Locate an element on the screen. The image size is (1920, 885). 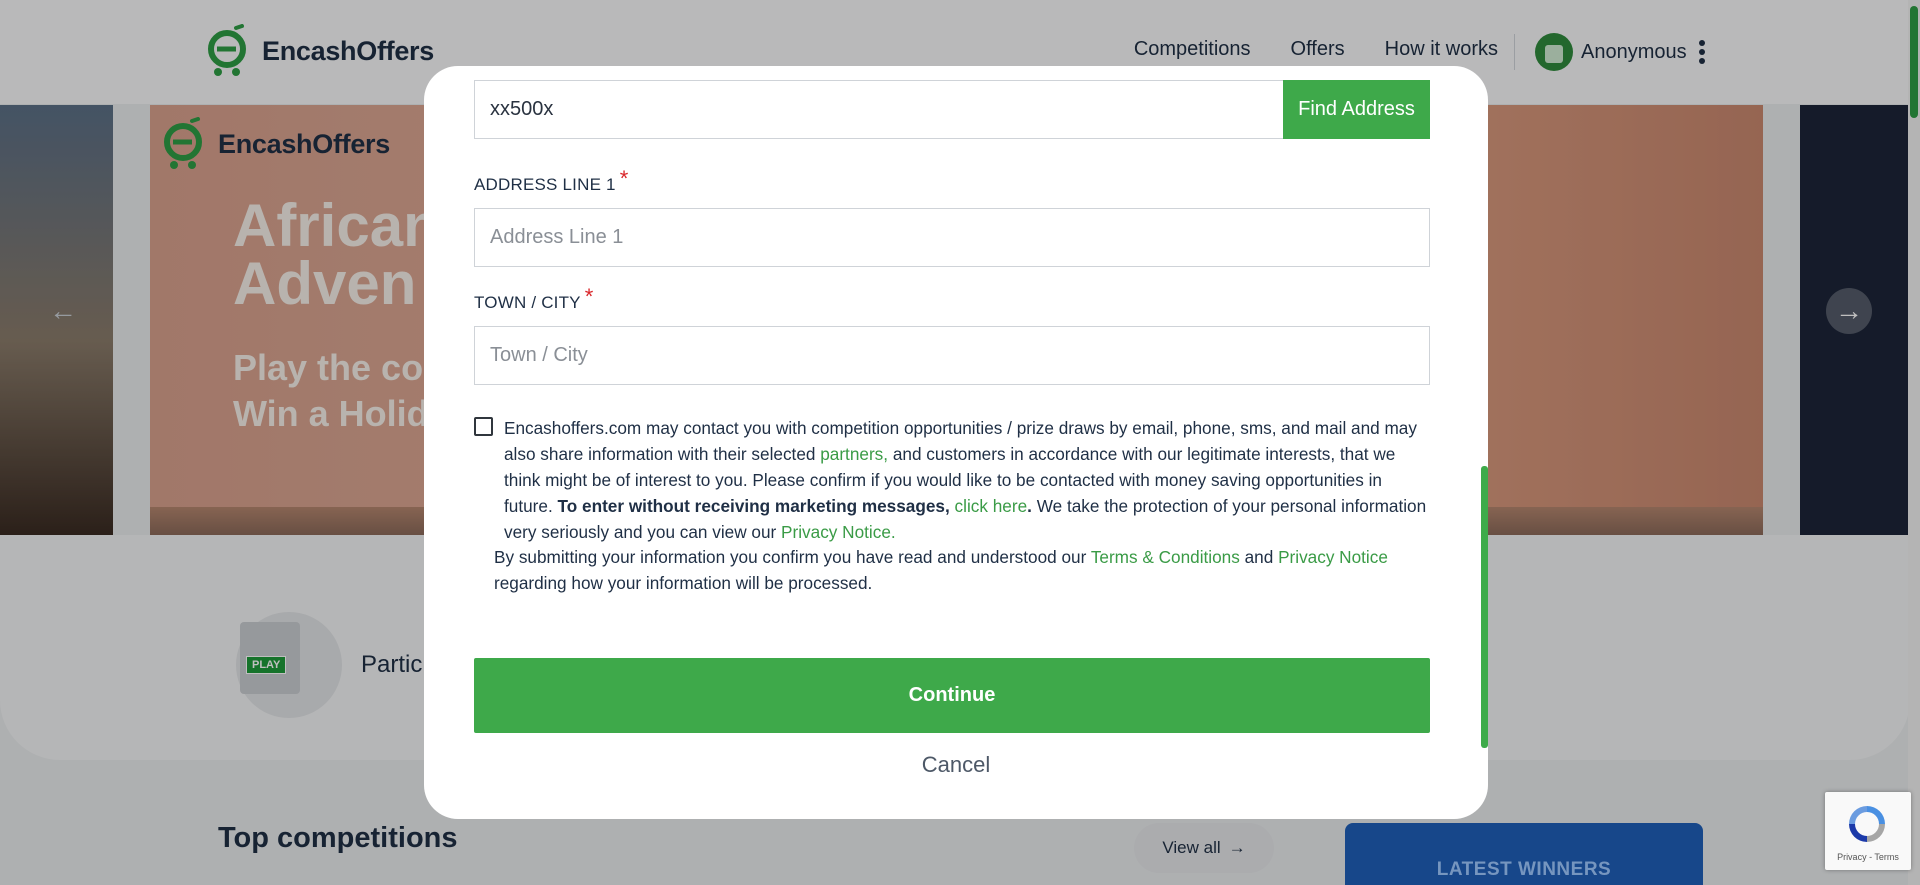
click-here-link: click here is located at coordinates (991, 506).